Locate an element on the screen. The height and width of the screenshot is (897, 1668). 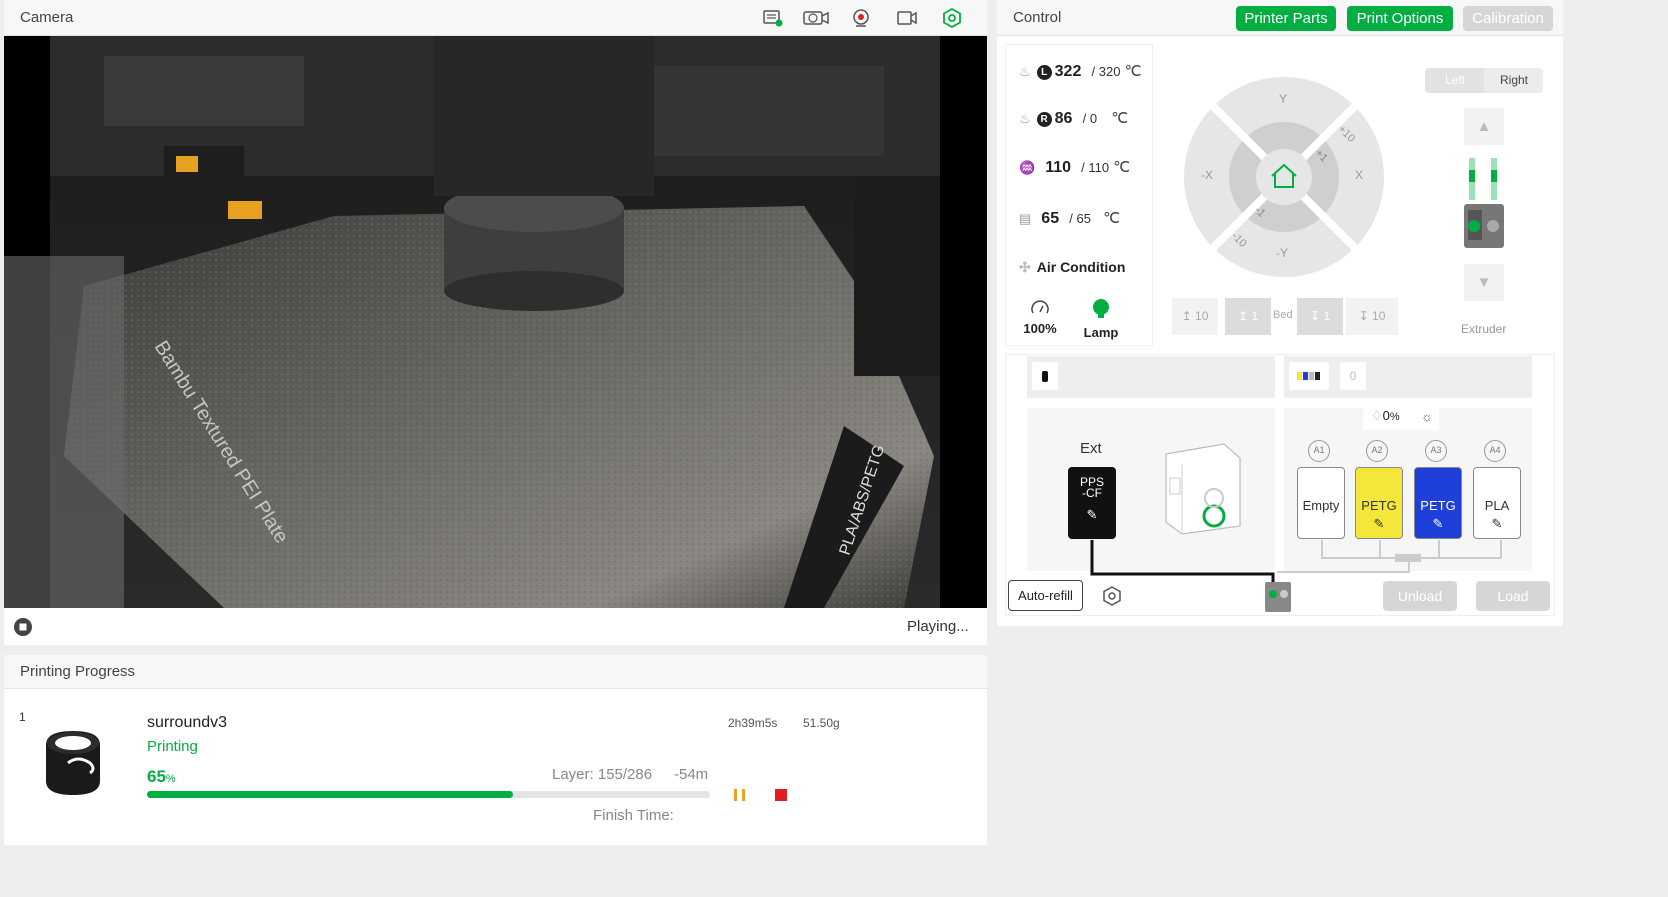
right-nozzle-temp: ♨ R 86 / 0 ℃ is located at coordinates (1073, 118).